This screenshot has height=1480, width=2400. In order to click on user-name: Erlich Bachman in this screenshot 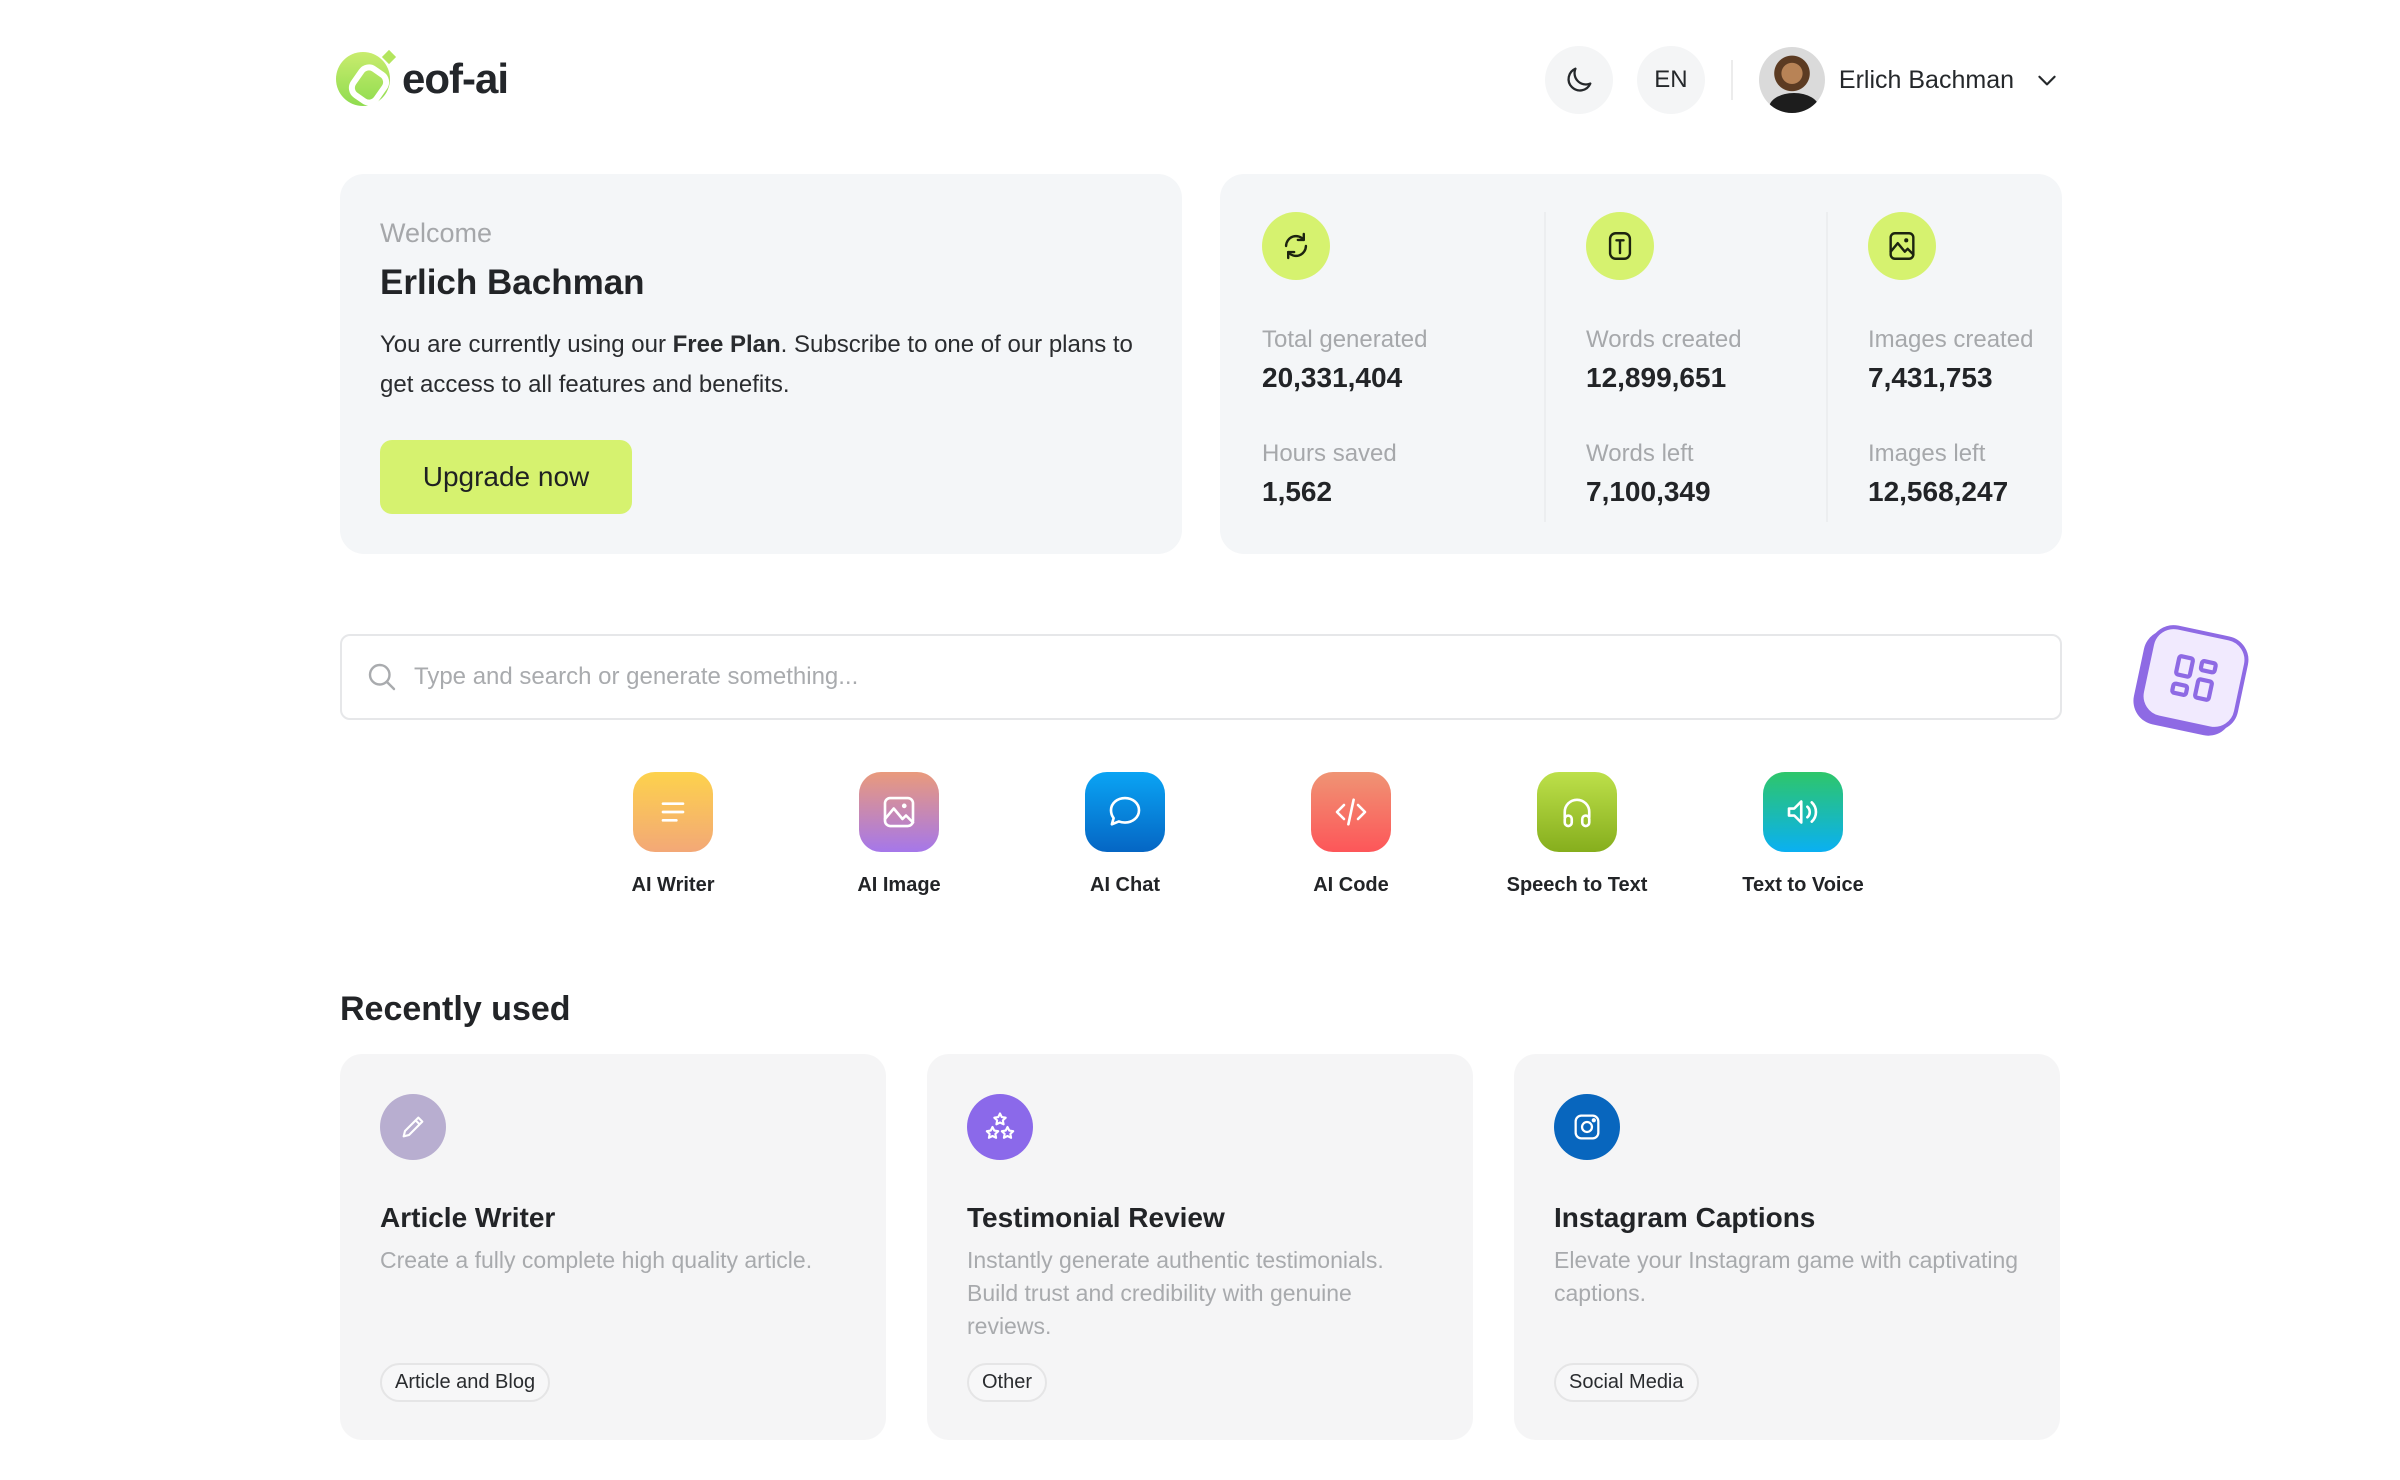, I will do `click(1926, 79)`.